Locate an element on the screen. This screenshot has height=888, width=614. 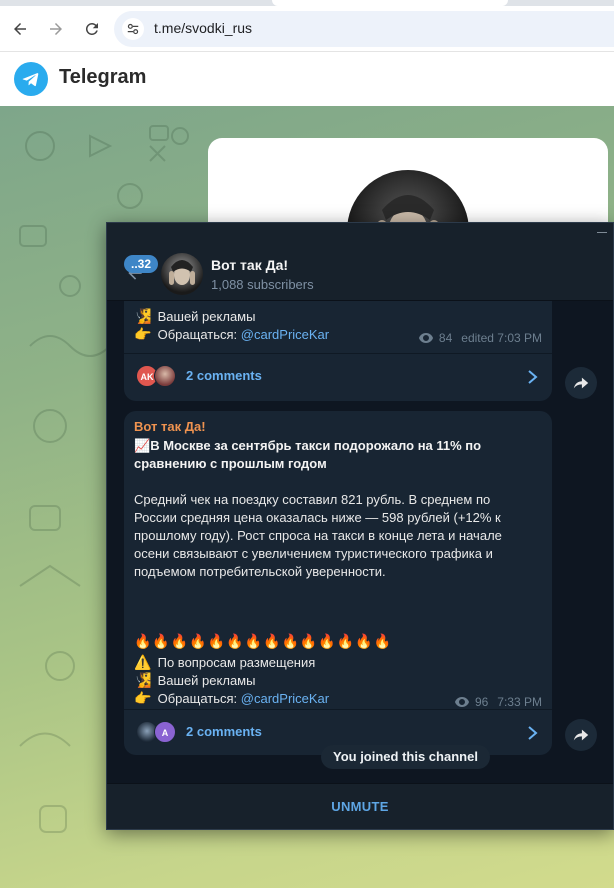
unread-count: 32 is located at coordinates (144, 264).